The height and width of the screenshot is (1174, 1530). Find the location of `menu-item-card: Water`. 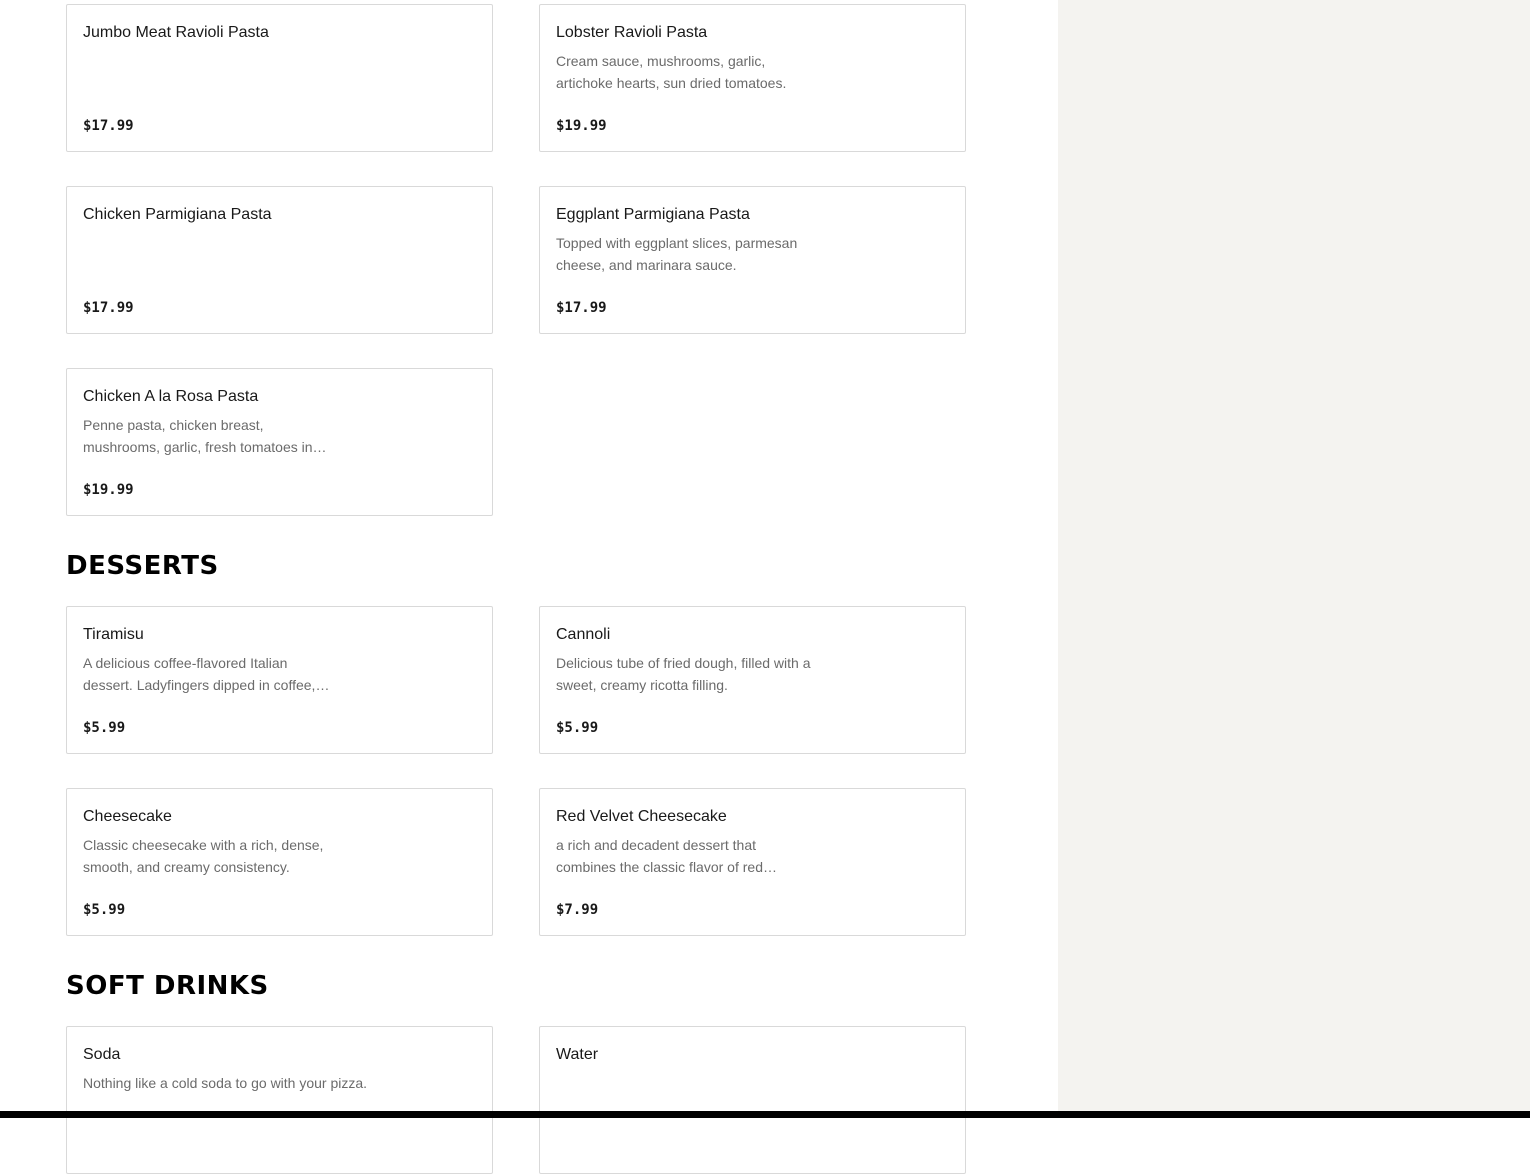

menu-item-card: Water is located at coordinates (752, 1100).